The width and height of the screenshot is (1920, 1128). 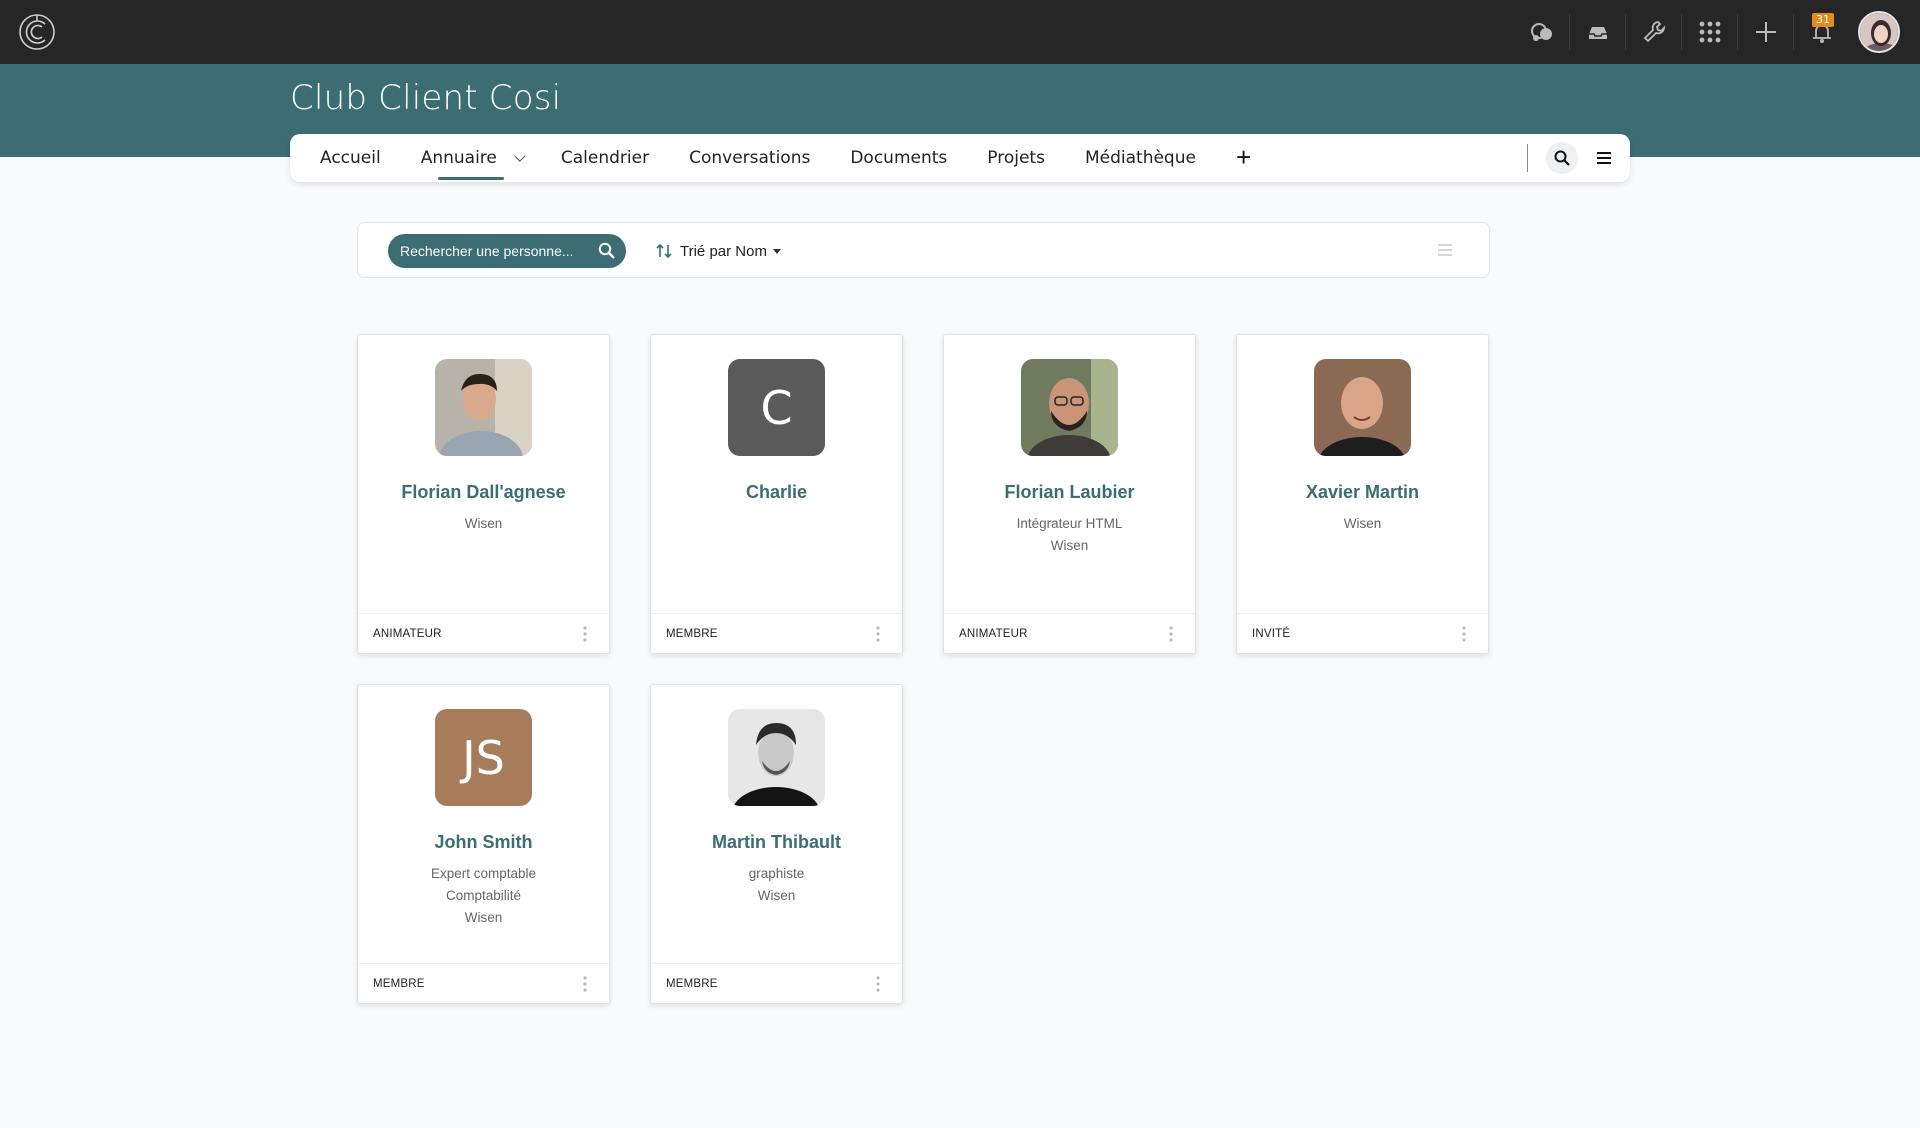 I want to click on tab-annuaire: Annuaire, so click(x=473, y=158).